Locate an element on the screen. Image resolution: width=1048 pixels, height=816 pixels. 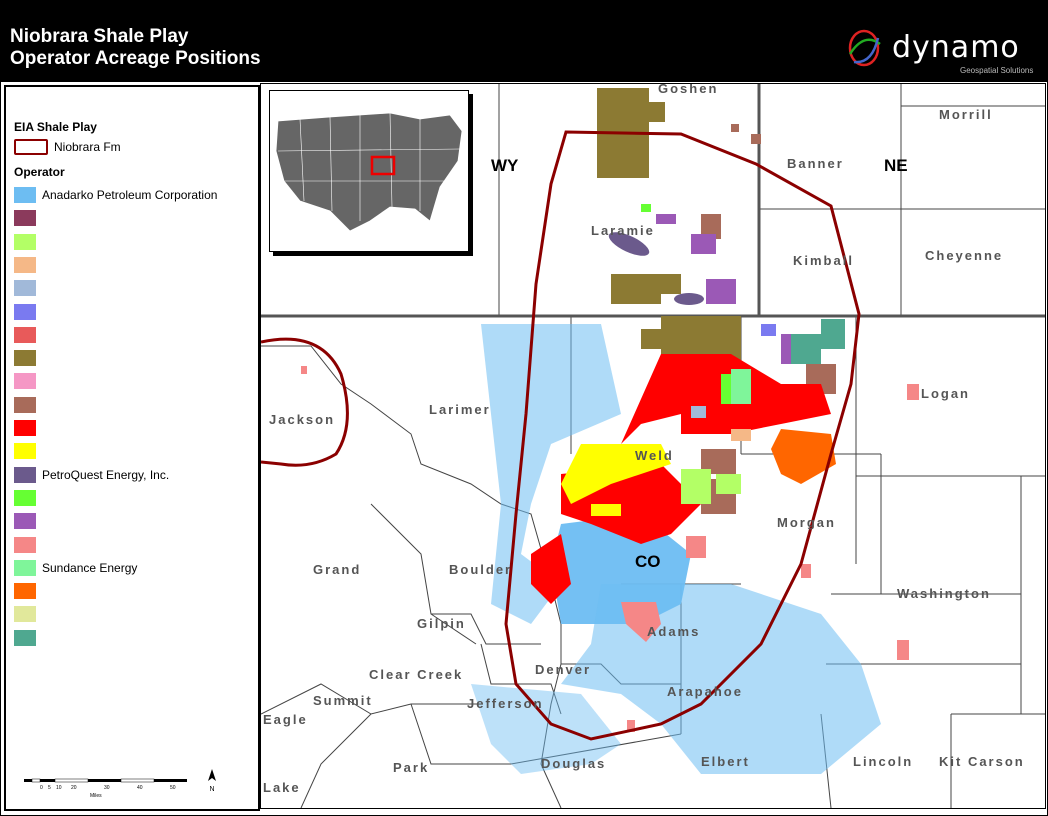
county-label-boulder: Boulder is located at coordinates (481, 569).